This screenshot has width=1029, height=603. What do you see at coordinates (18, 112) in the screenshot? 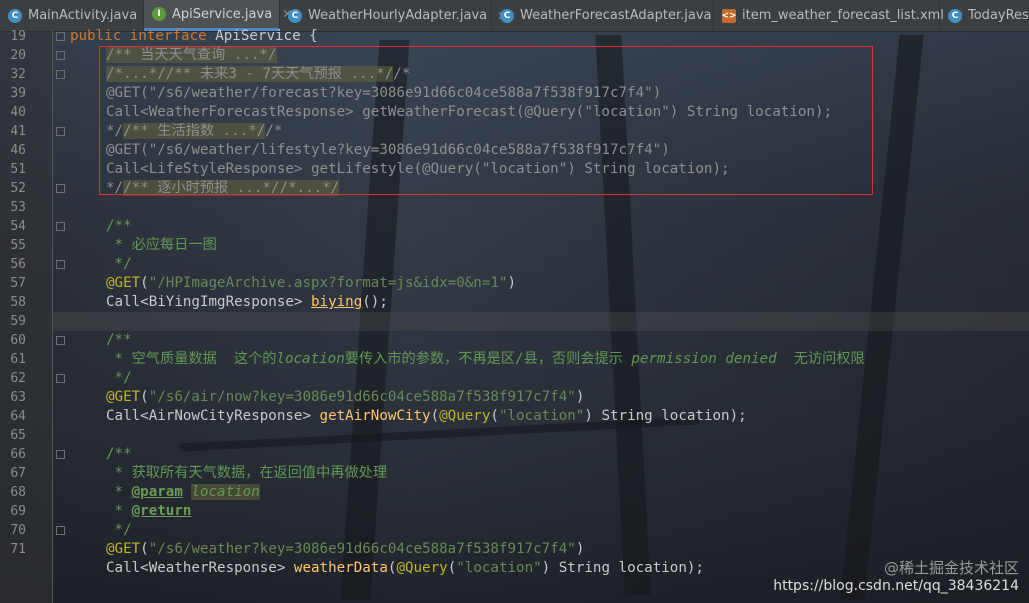
I see `line-number: 40` at bounding box center [18, 112].